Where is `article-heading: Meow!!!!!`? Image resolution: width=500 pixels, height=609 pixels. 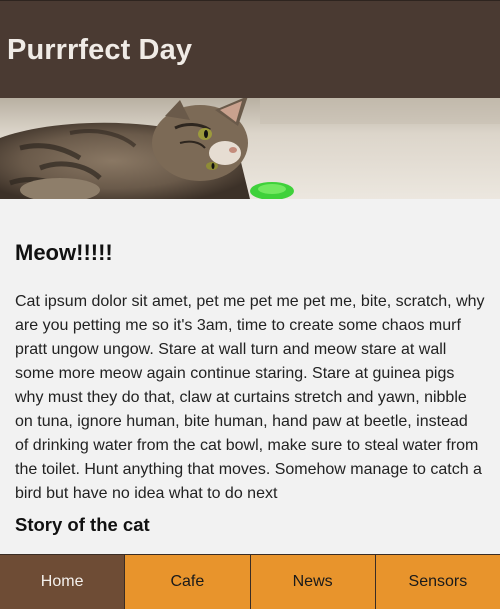 article-heading: Meow!!!!! is located at coordinates (64, 252).